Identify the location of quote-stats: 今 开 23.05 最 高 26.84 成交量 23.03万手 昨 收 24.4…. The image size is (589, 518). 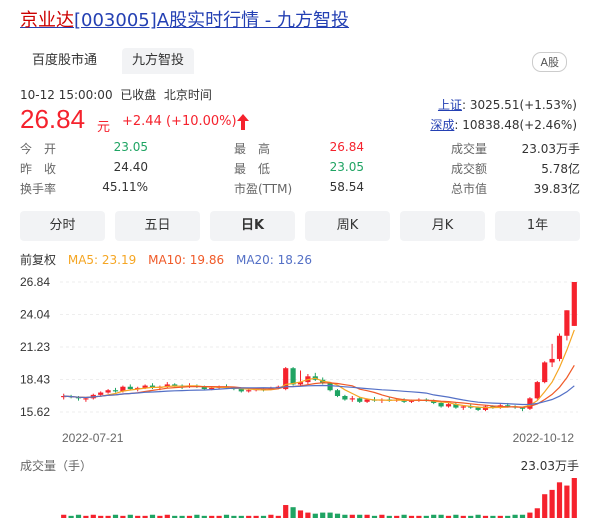
(300, 168).